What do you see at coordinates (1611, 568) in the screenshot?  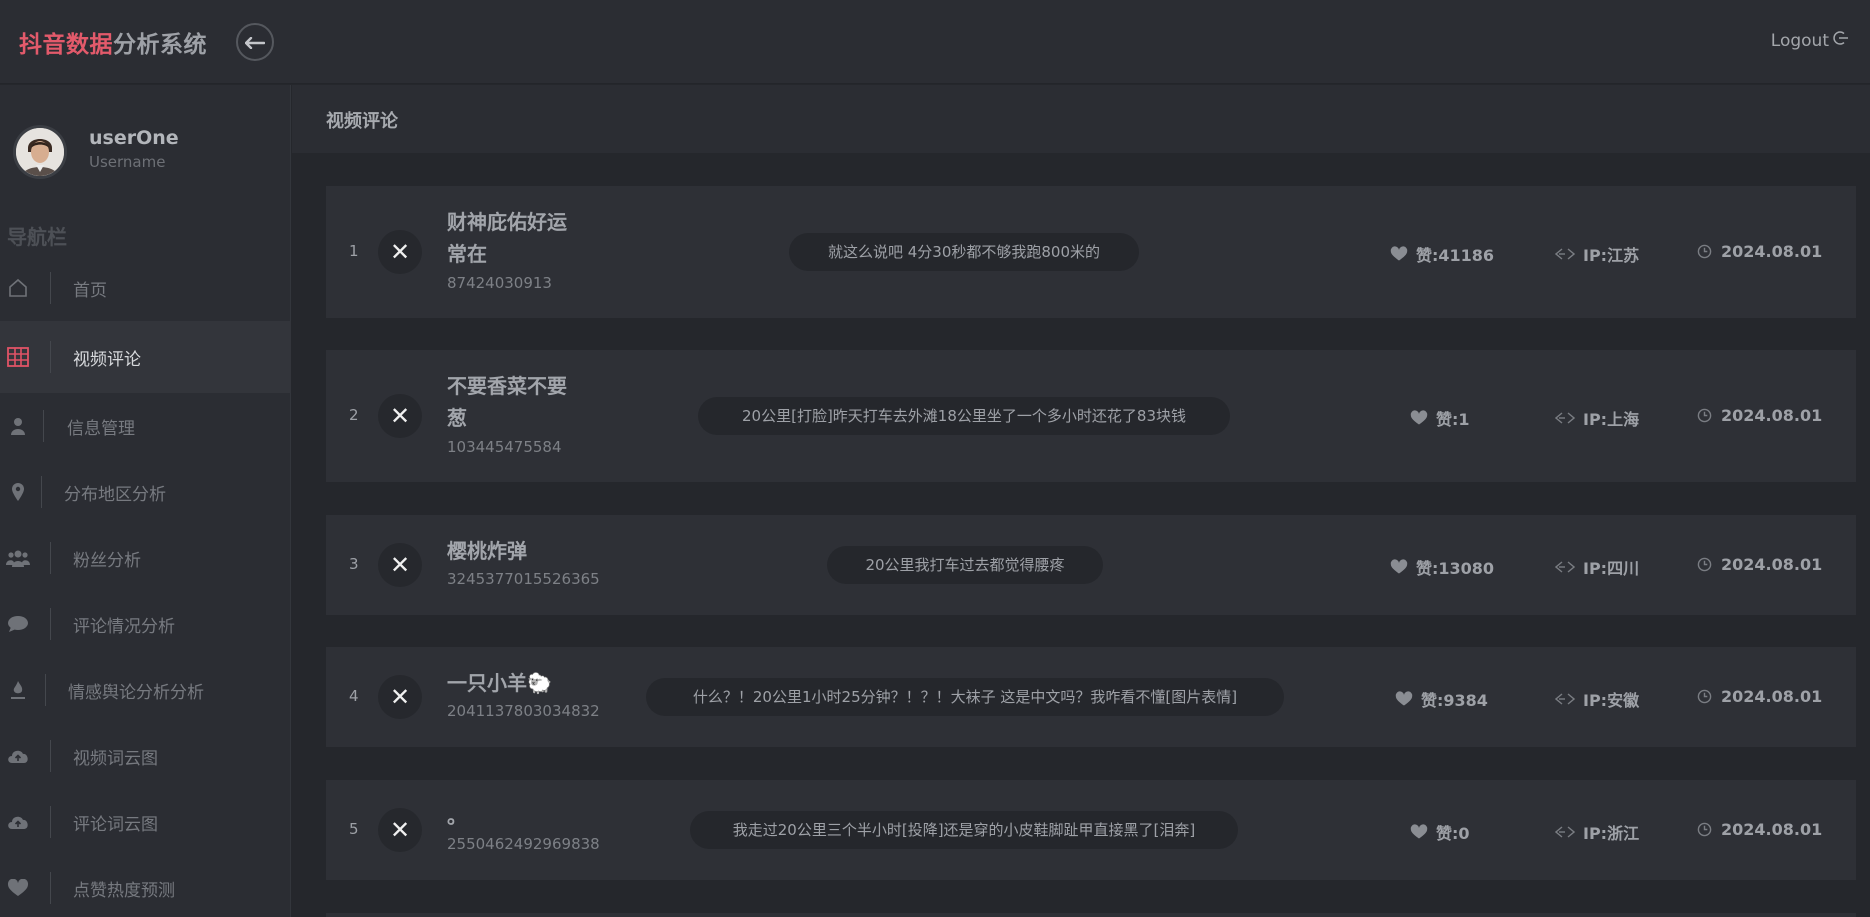 I see `ip-location: IP:四川` at bounding box center [1611, 568].